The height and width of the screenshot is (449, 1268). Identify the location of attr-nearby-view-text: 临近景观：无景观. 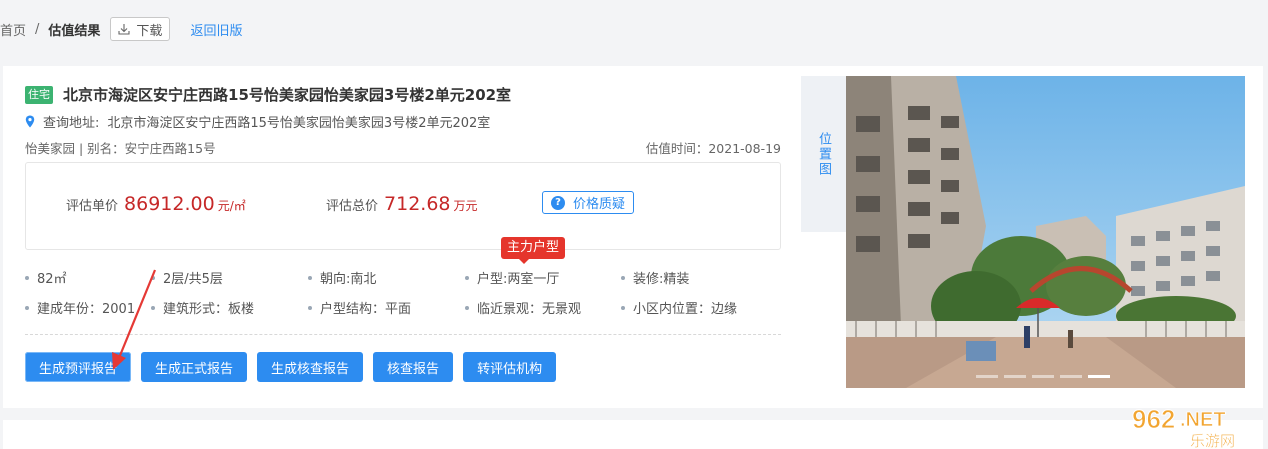
(529, 309).